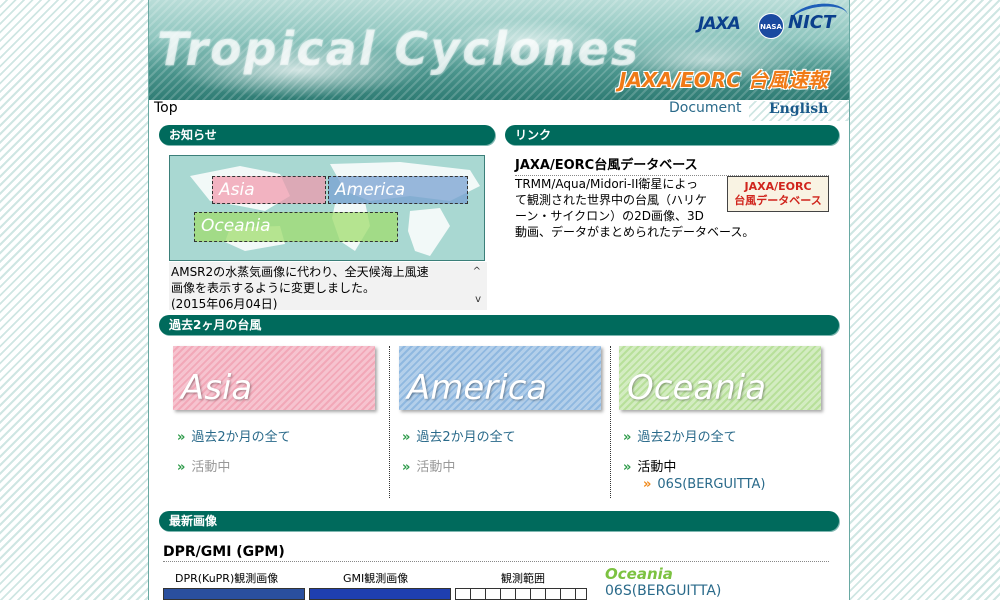  I want to click on oceania-storm-row: » 06S(BERGUITTA), so click(704, 484).